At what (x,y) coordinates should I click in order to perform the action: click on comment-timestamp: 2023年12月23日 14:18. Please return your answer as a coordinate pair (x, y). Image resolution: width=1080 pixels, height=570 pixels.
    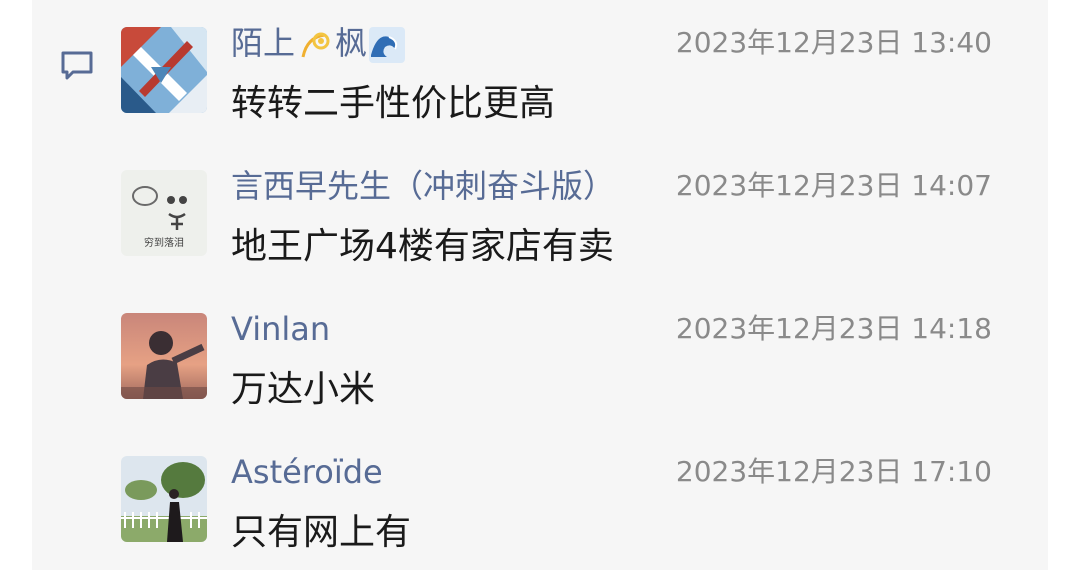
    Looking at the image, I should click on (833, 328).